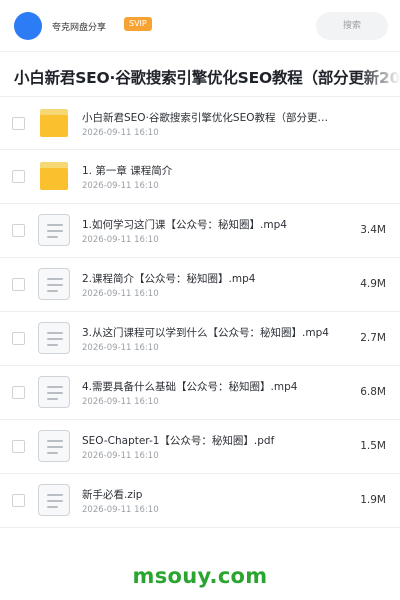  Describe the element at coordinates (79, 28) in the screenshot. I see `user-name: 夸克网盘分享` at that location.